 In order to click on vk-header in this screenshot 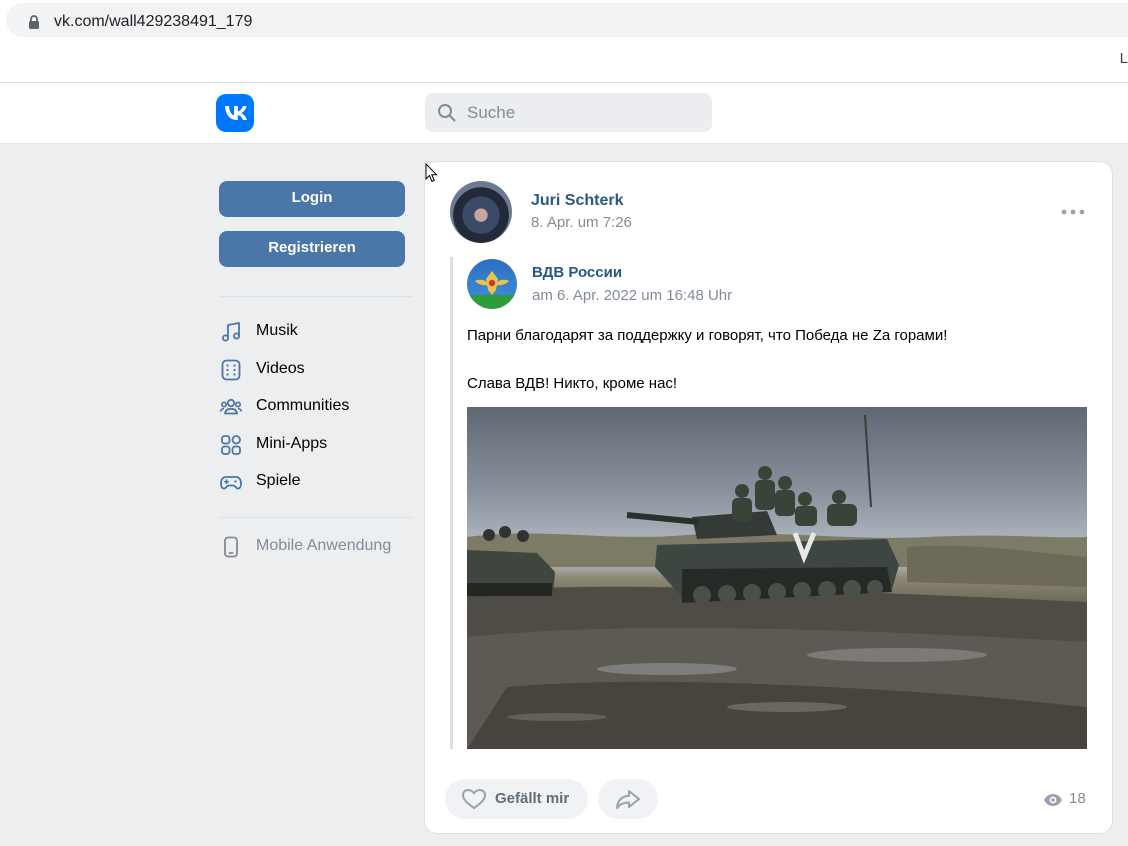, I will do `click(564, 113)`.